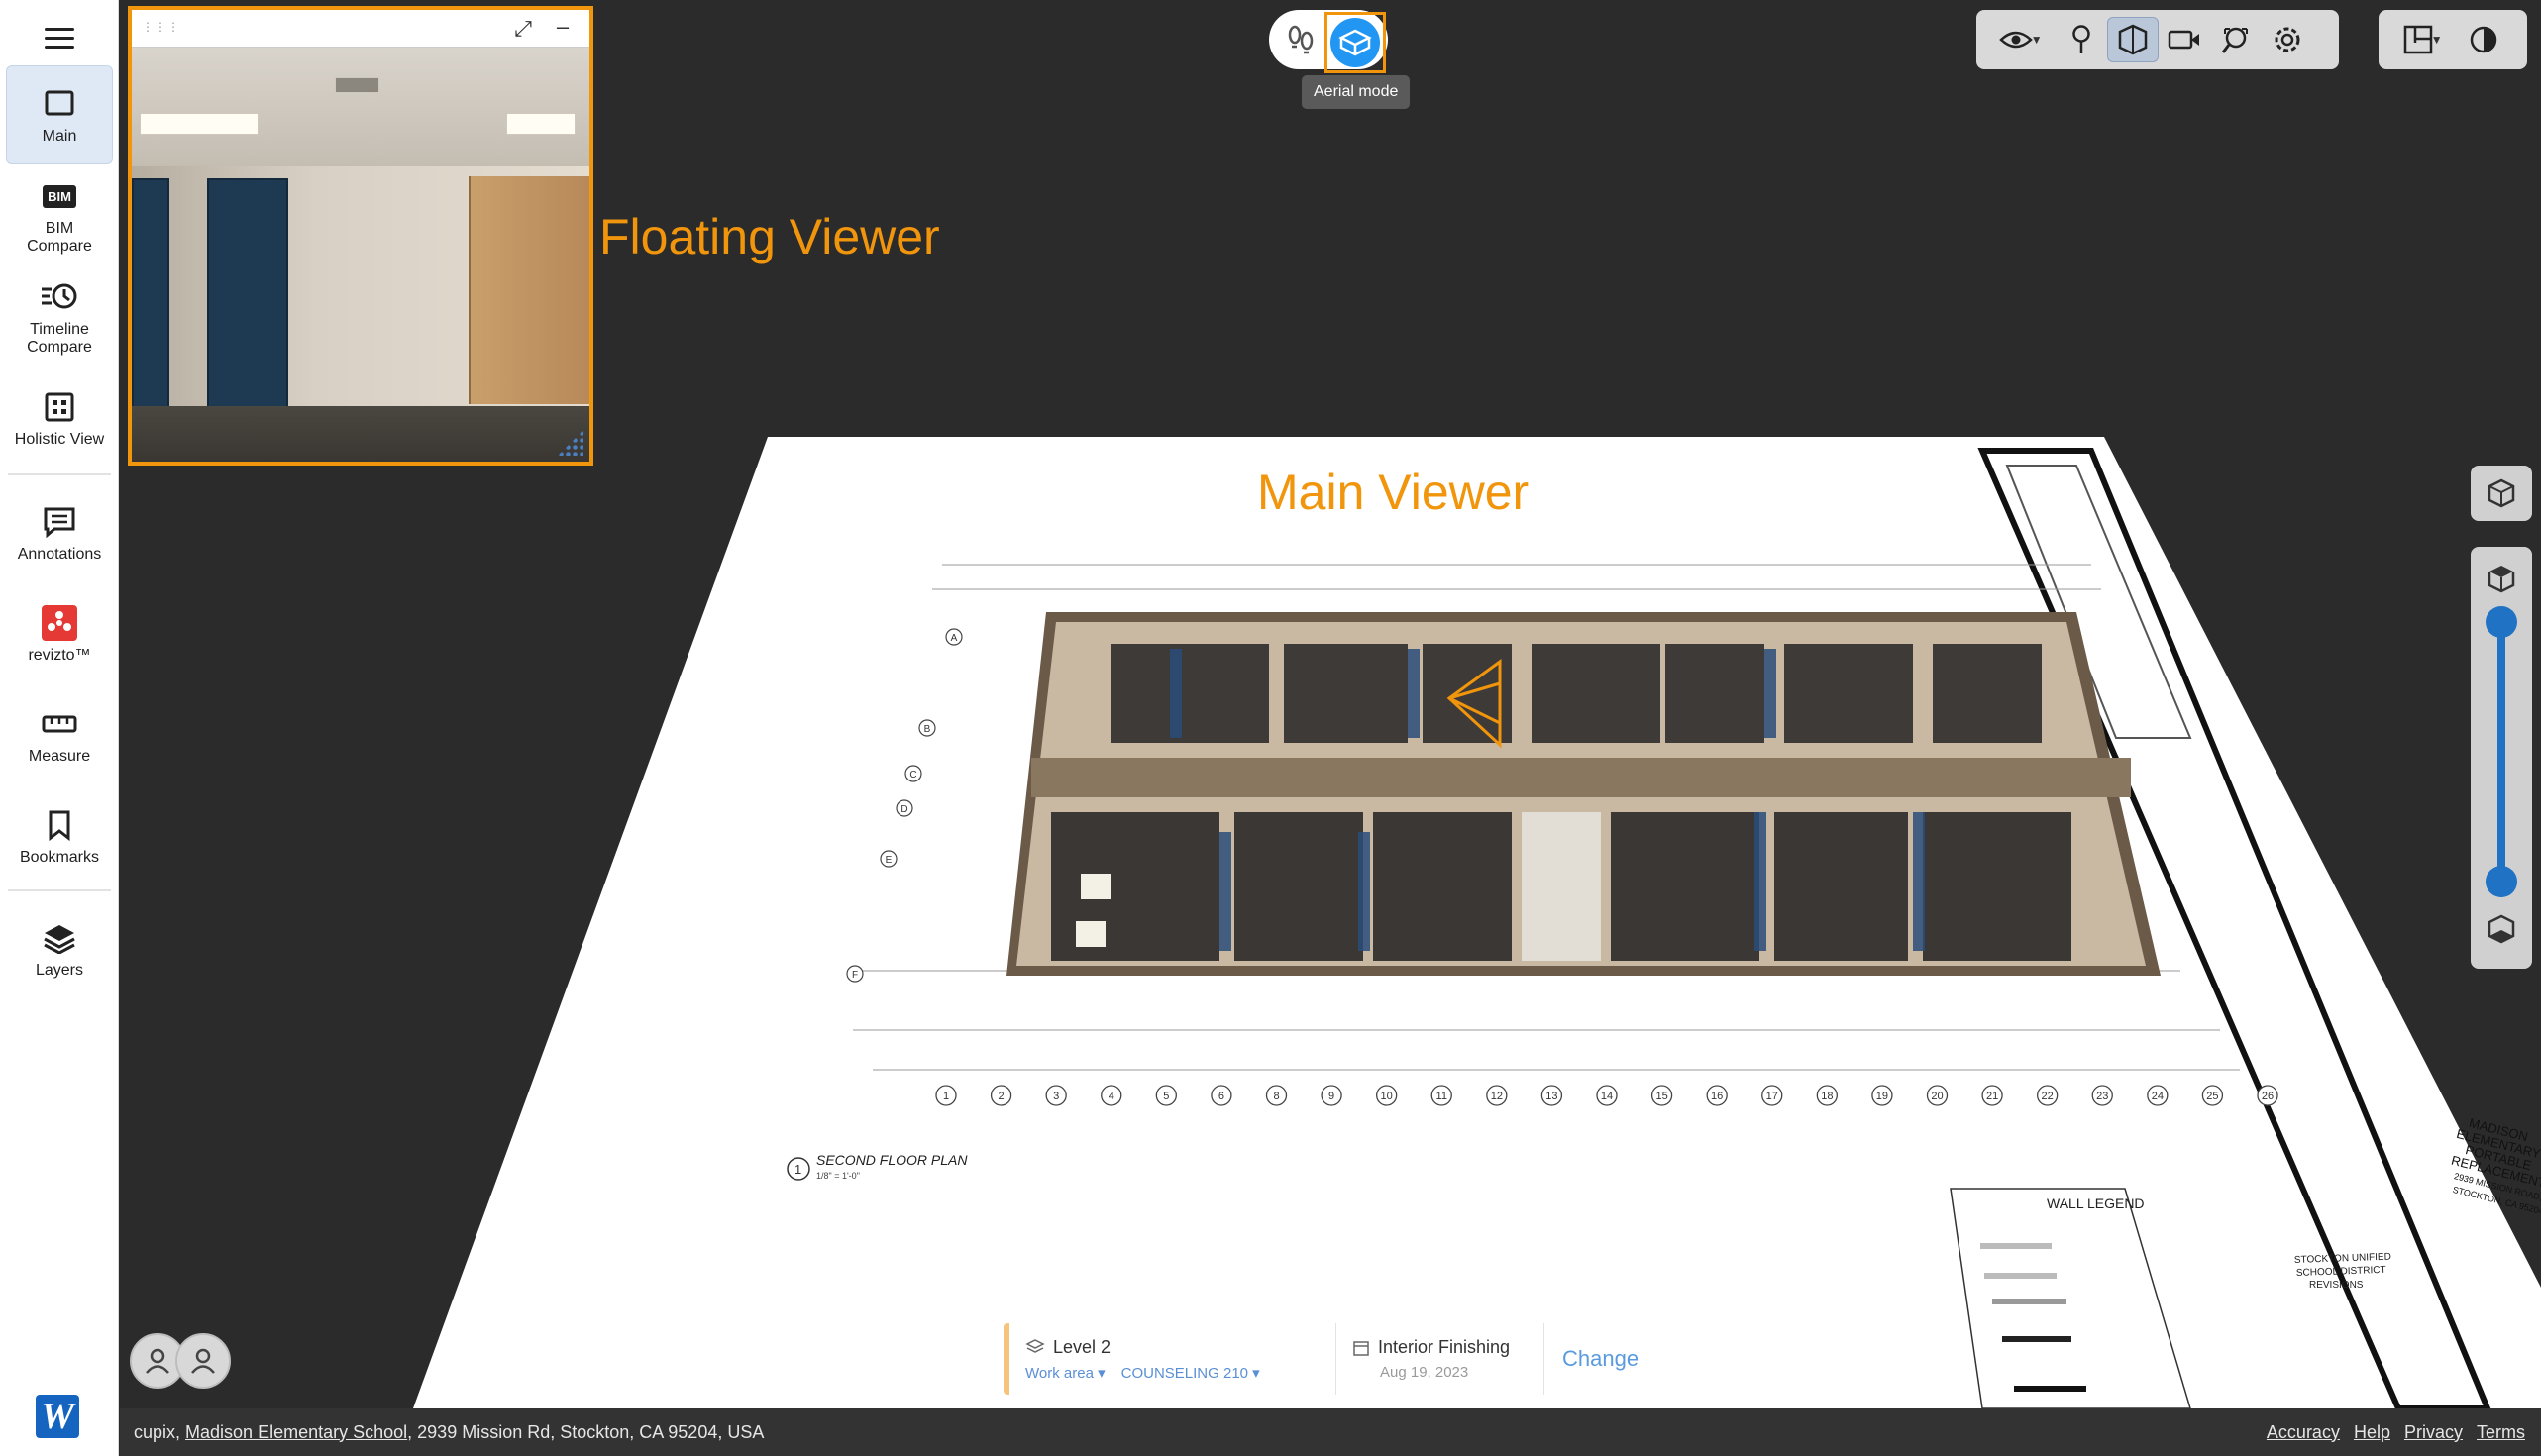  What do you see at coordinates (60, 655) in the screenshot?
I see `sidebar-item-label: revizto™` at bounding box center [60, 655].